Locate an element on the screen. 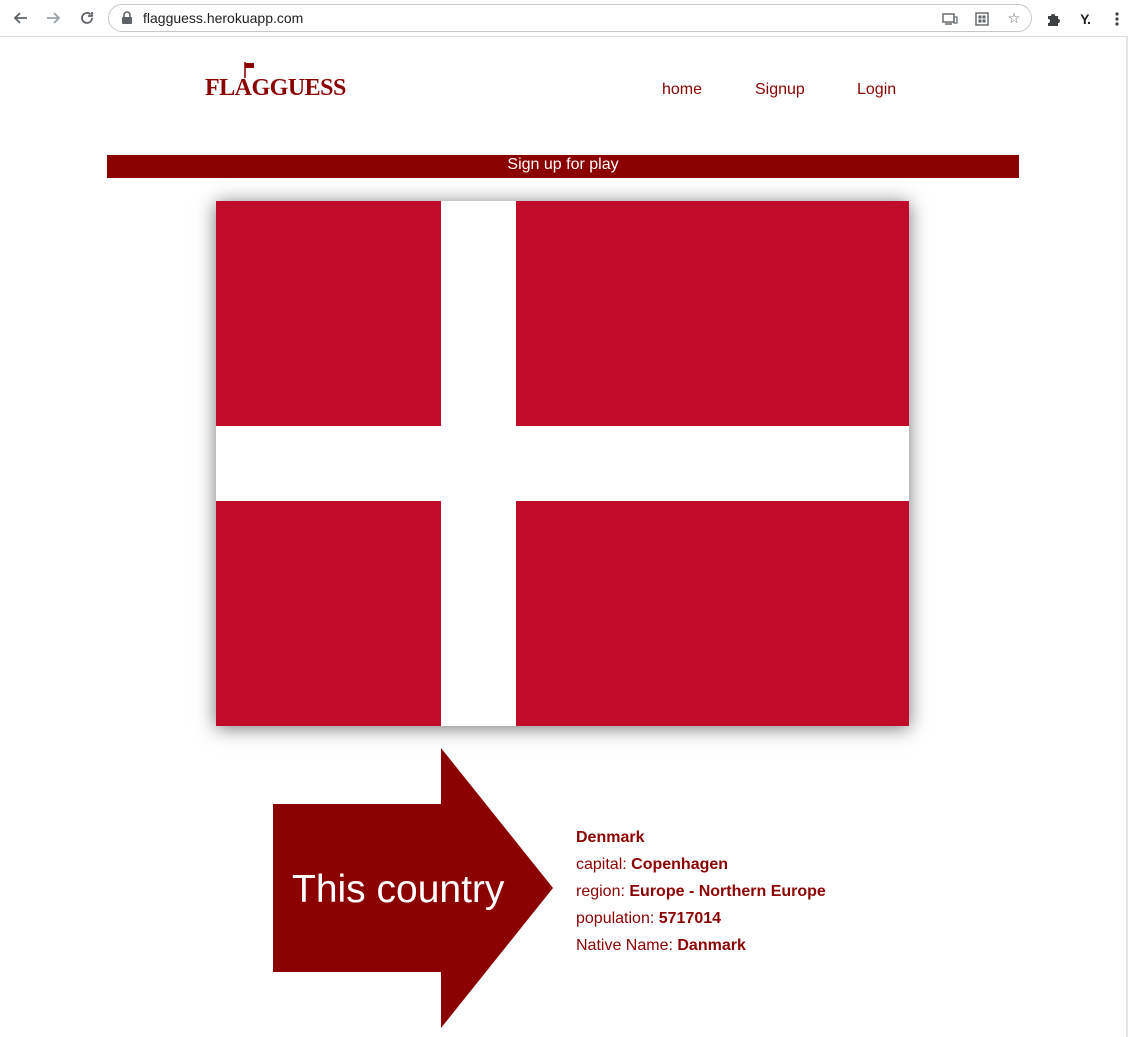  nav-login: Login is located at coordinates (876, 90).